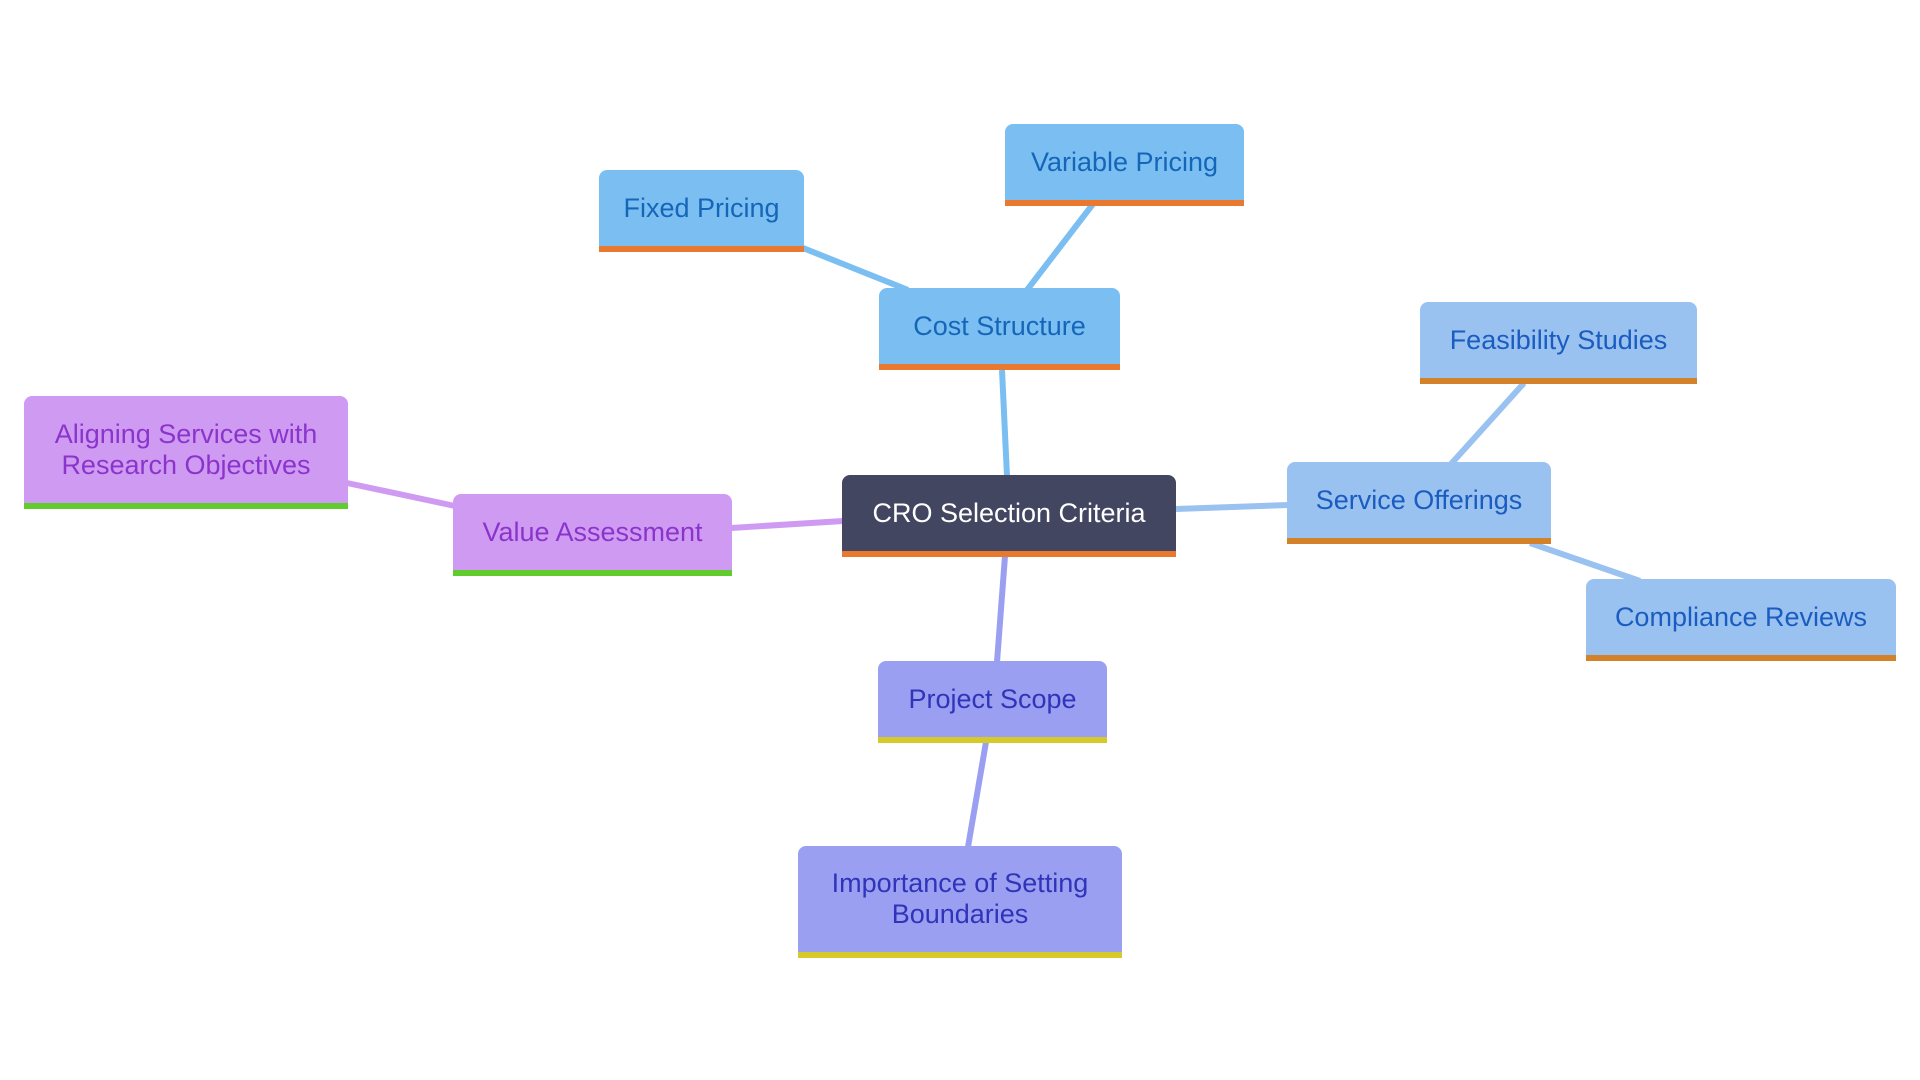  Describe the element at coordinates (977, 794) in the screenshot. I see `edge-scope-importance` at that location.